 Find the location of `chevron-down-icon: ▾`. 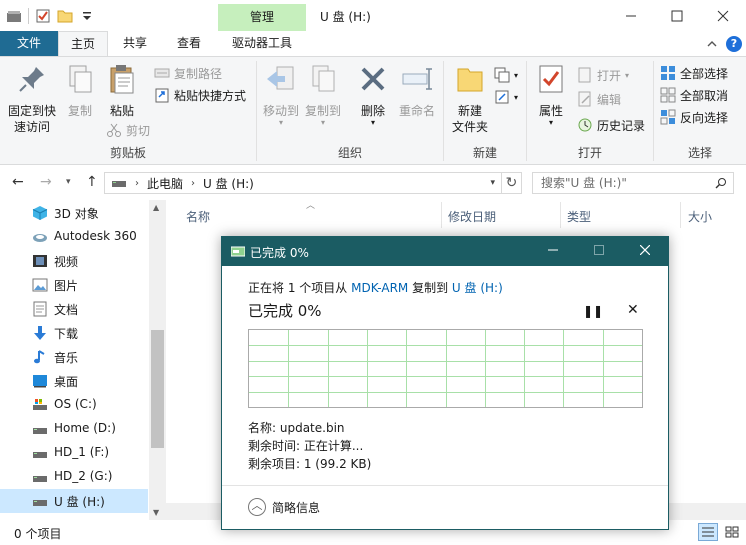

chevron-down-icon: ▾ is located at coordinates (280, 122).